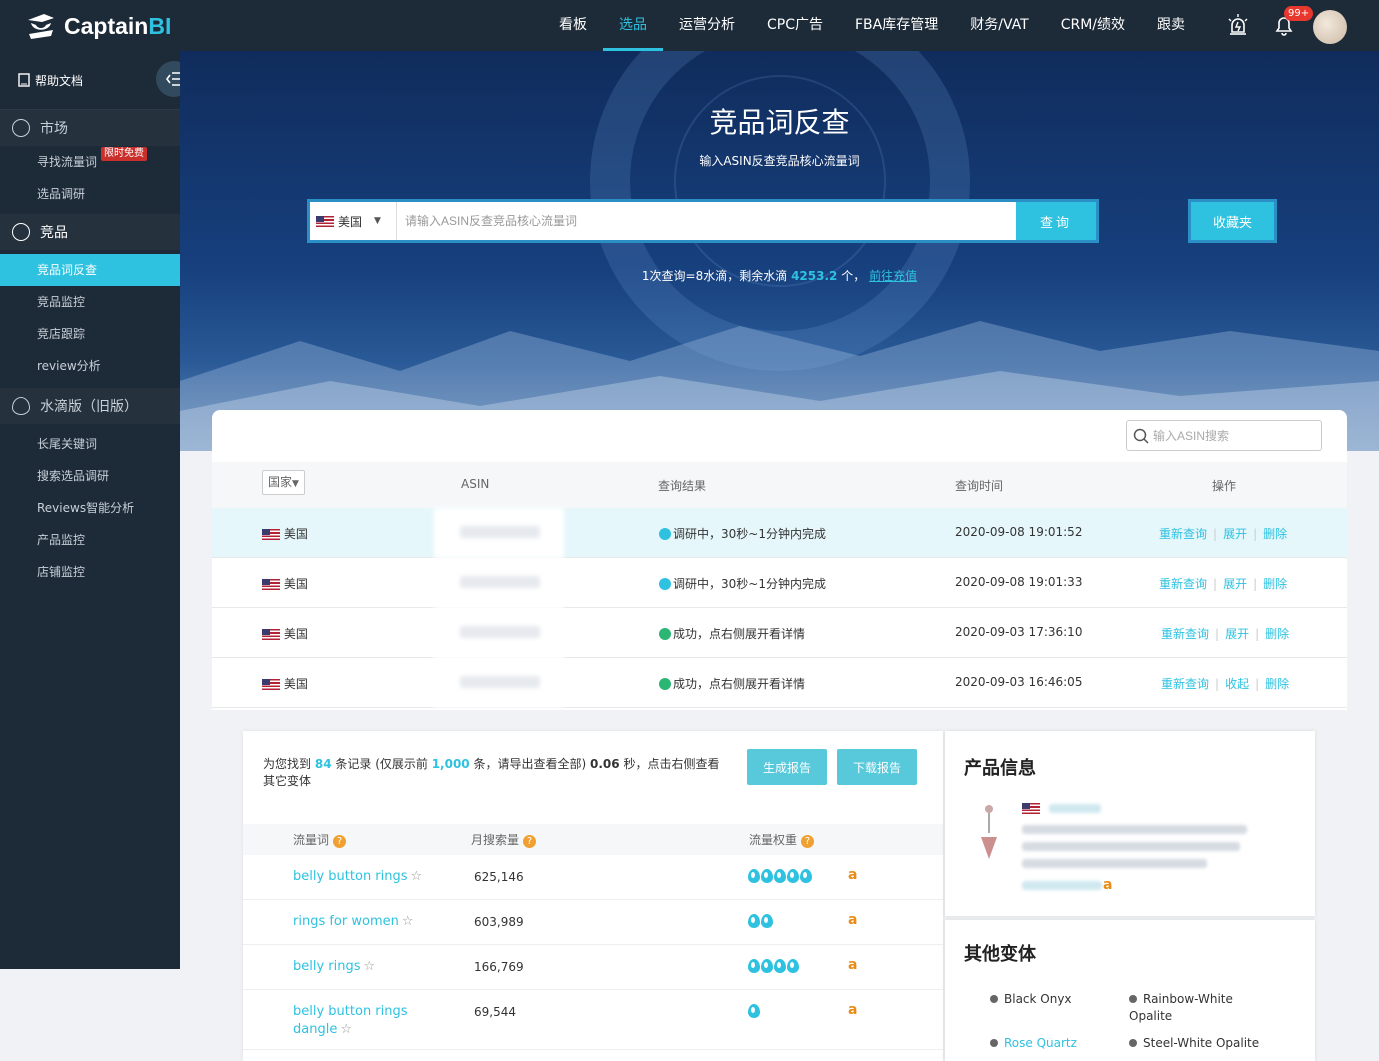 The width and height of the screenshot is (1379, 1061). I want to click on nav-finance-vat: 财务/VAT, so click(999, 25).